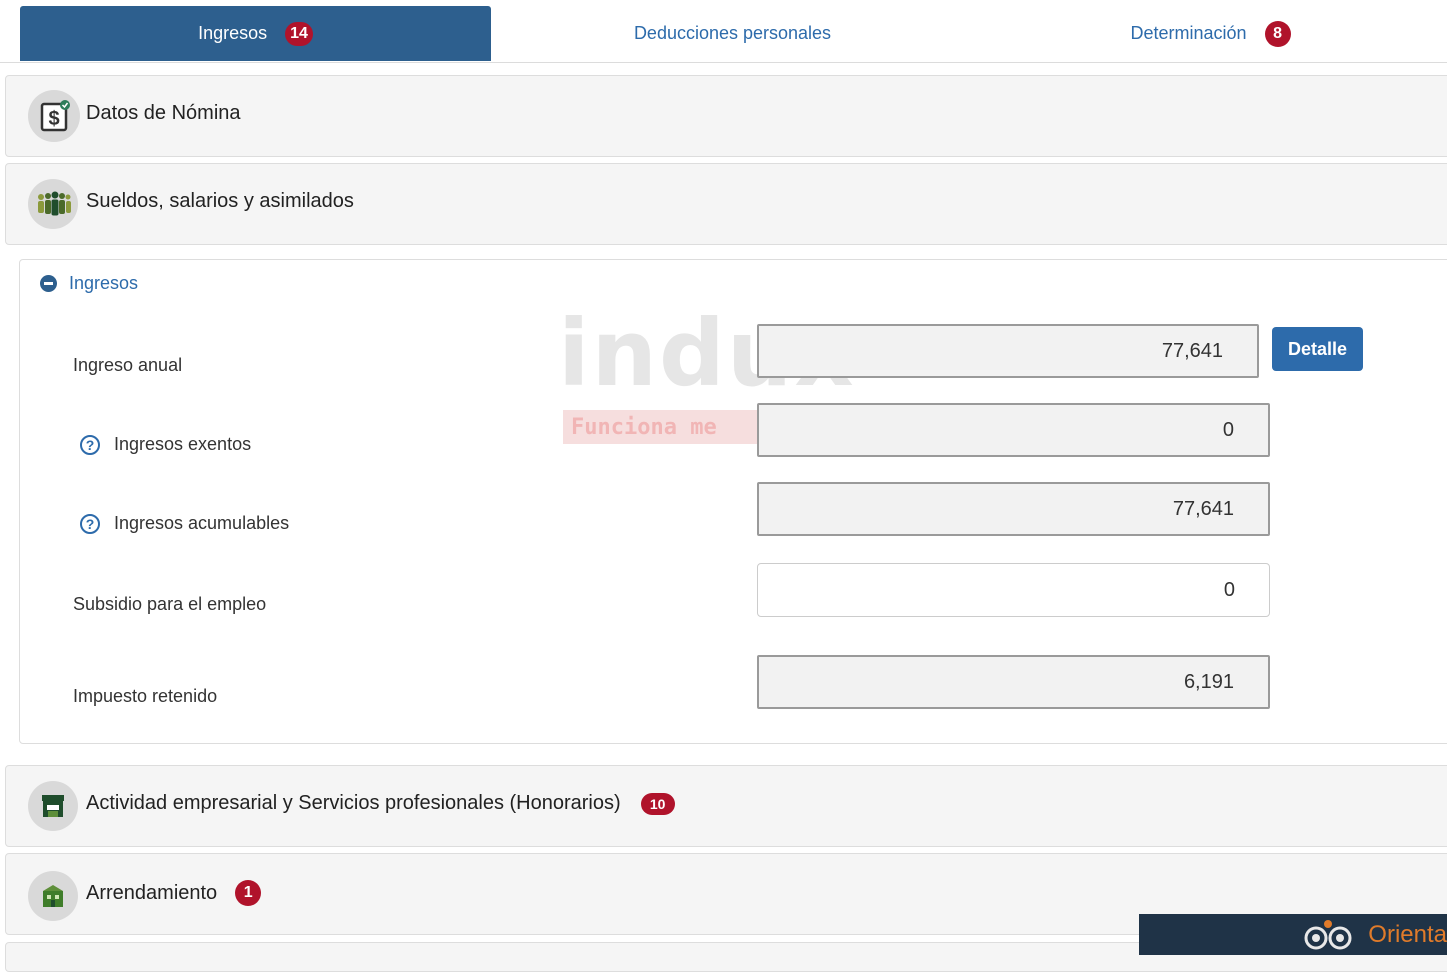  Describe the element at coordinates (1013, 682) in the screenshot. I see `impuesto-retenido-field: 6,191` at that location.